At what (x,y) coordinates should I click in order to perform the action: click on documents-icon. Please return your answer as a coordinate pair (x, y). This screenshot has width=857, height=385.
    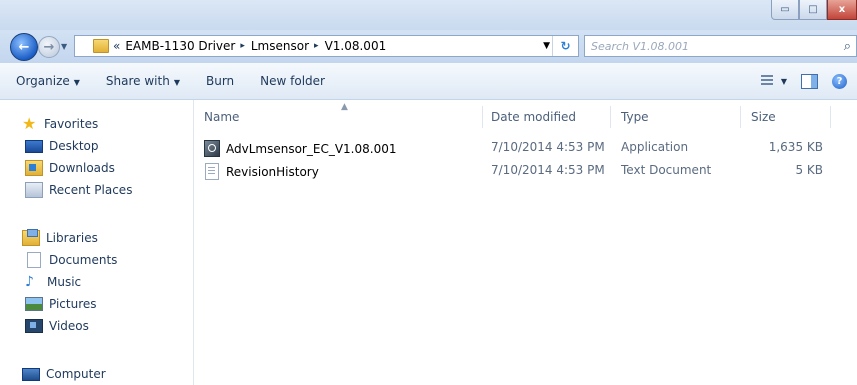
    Looking at the image, I should click on (34, 260).